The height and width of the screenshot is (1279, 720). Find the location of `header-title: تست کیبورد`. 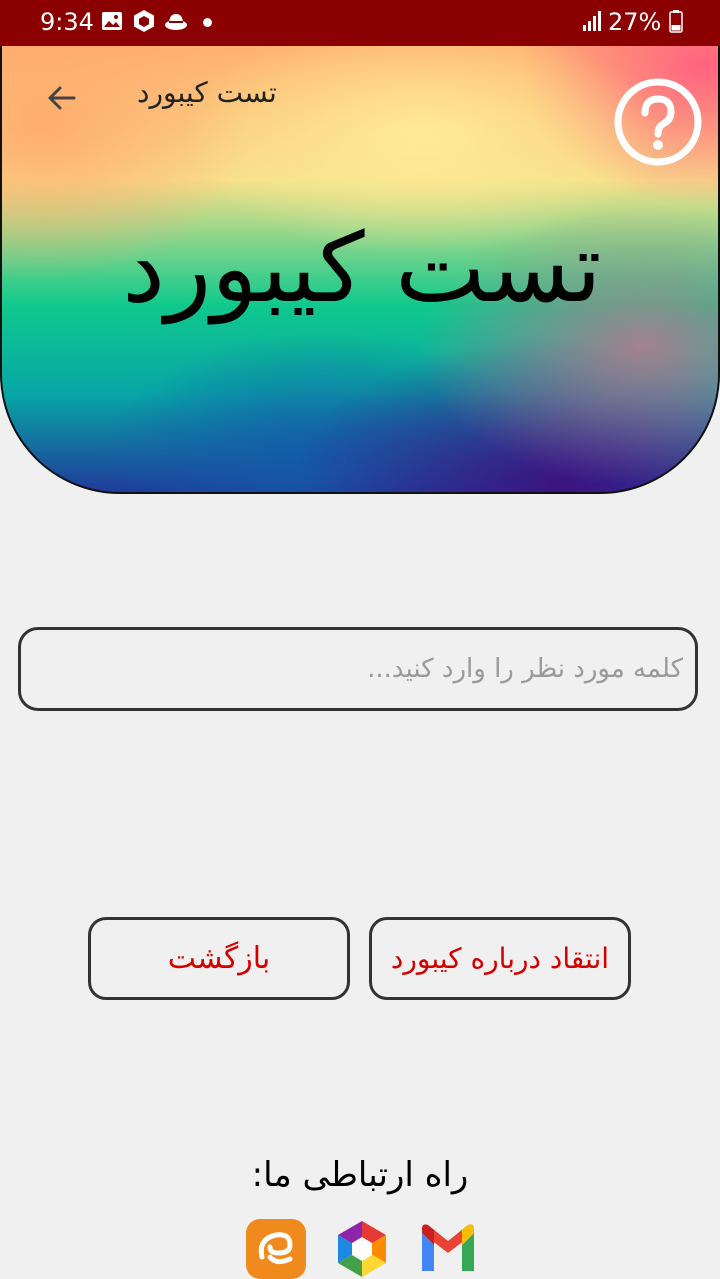

header-title: تست کیبورد is located at coordinates (207, 92).